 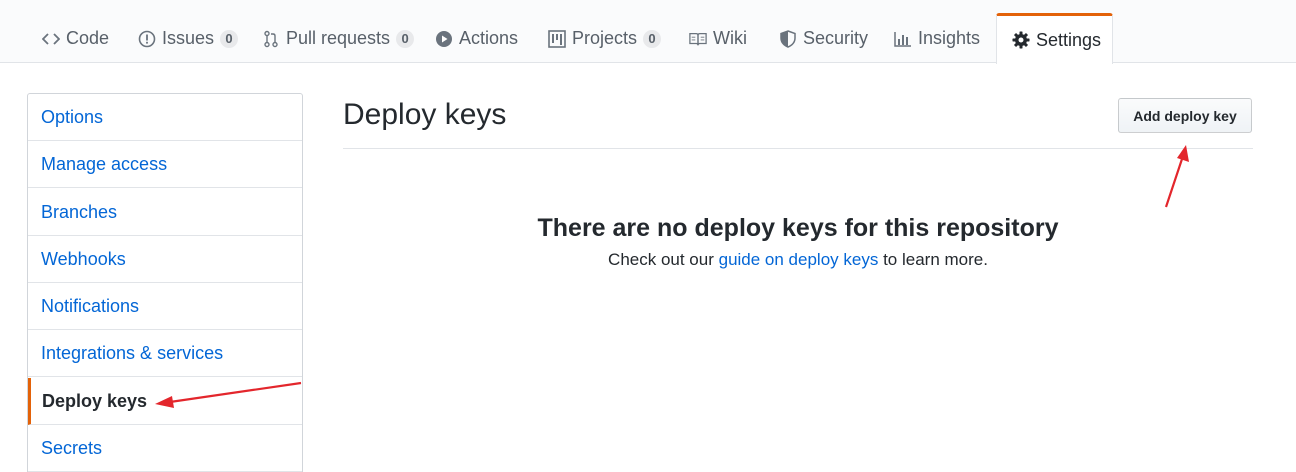 What do you see at coordinates (88, 38) in the screenshot?
I see `tab-label: Code` at bounding box center [88, 38].